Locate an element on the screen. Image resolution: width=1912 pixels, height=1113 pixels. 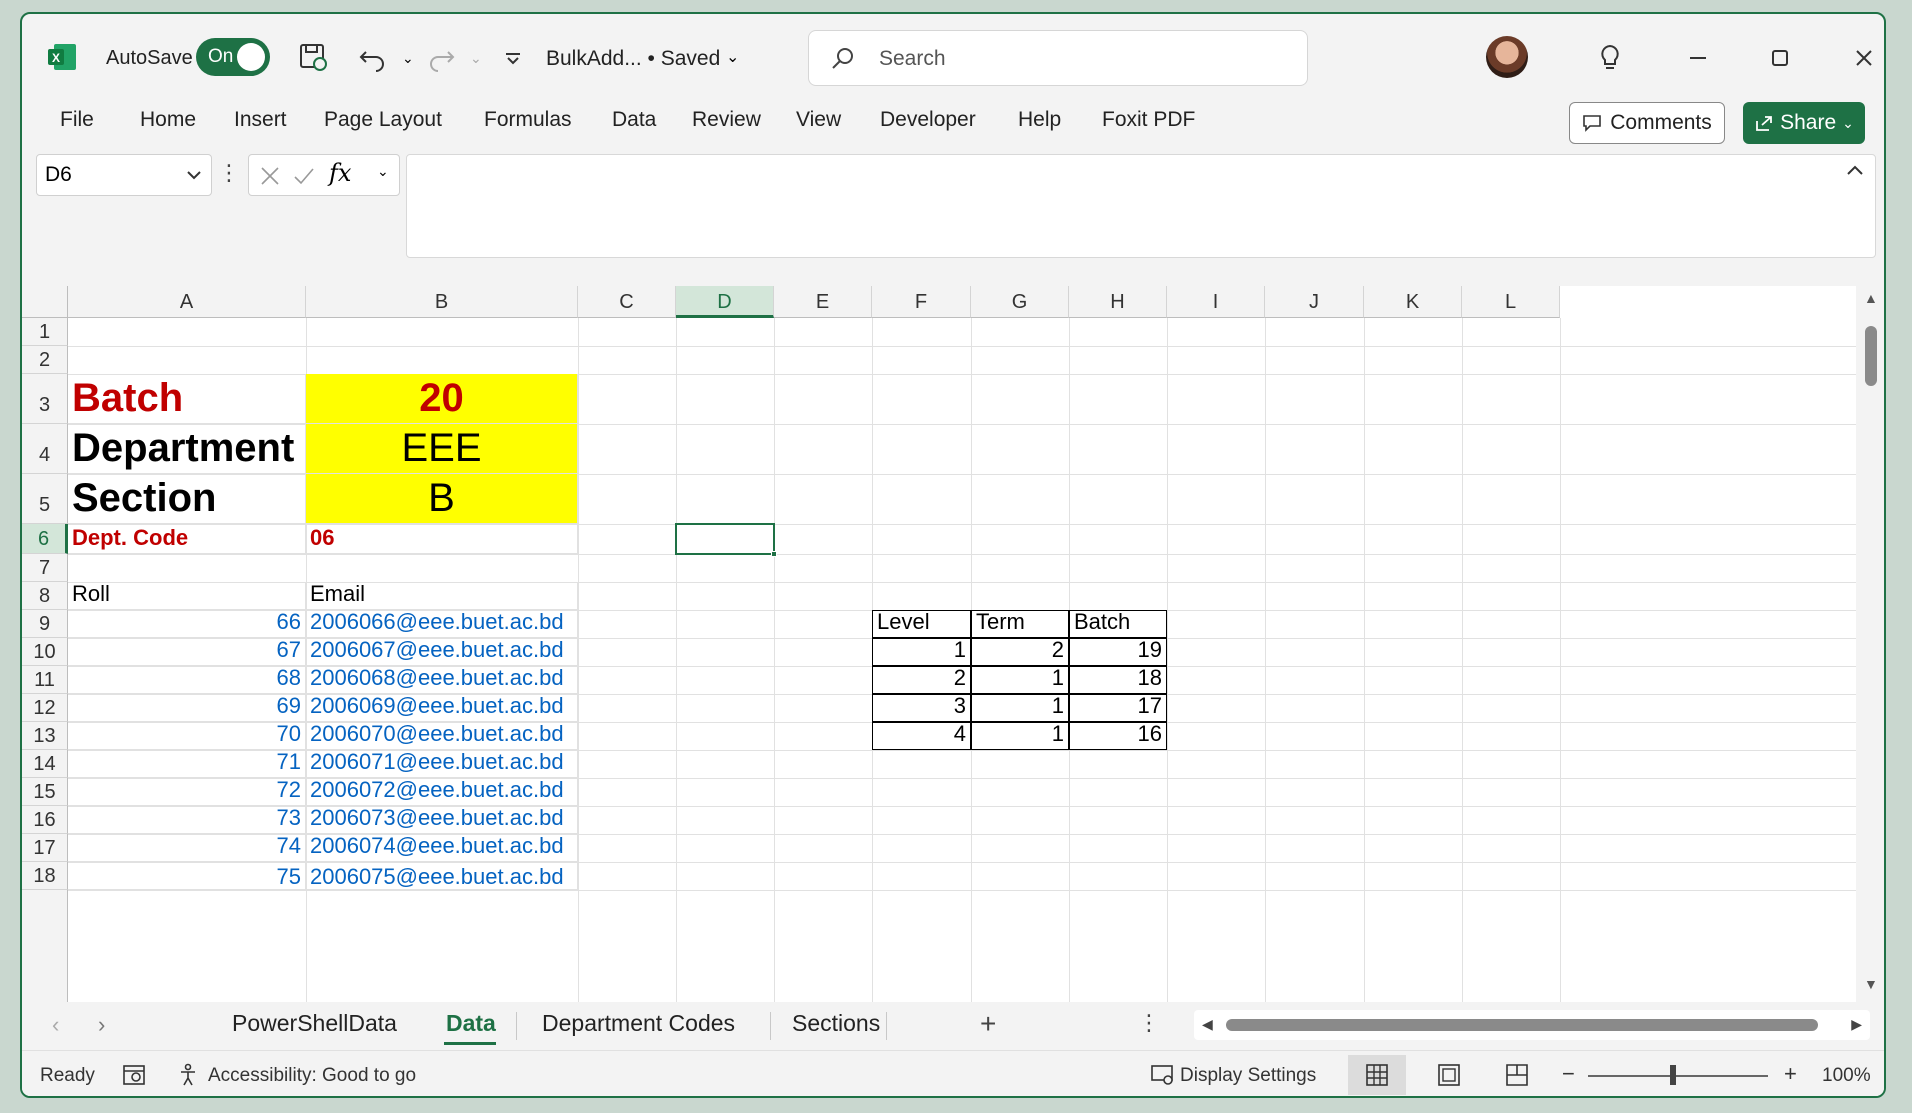
email-cell: 2006068@eee.buet.ac.bd is located at coordinates (442, 679).